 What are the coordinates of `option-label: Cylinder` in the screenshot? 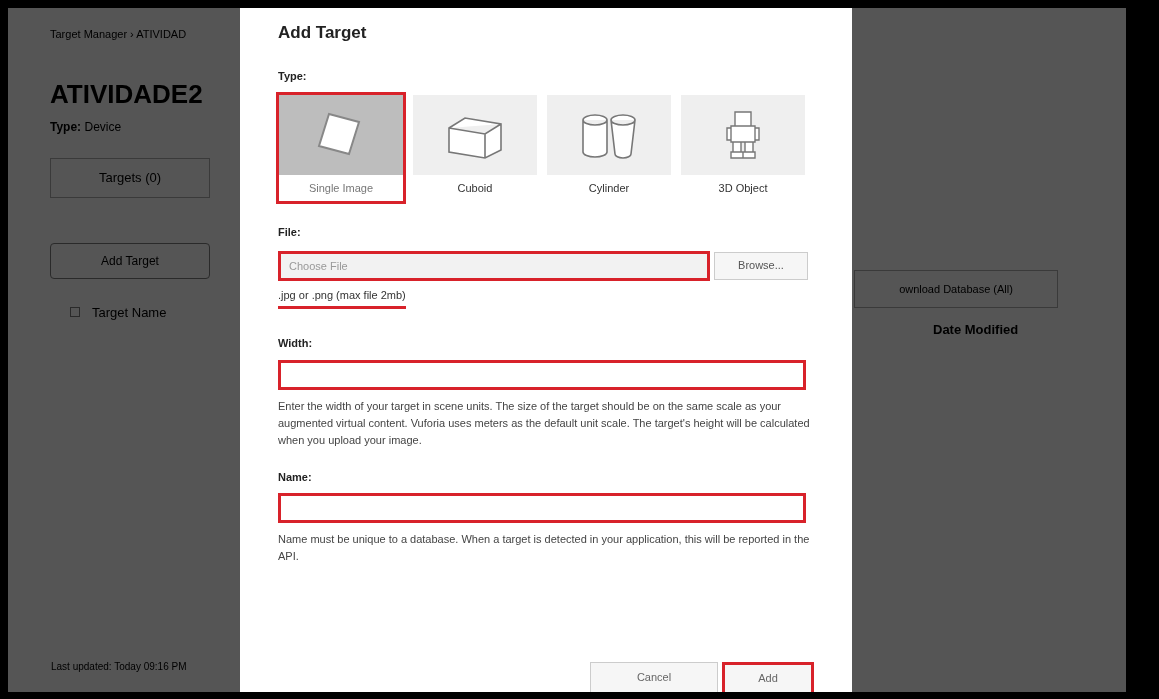 It's located at (609, 188).